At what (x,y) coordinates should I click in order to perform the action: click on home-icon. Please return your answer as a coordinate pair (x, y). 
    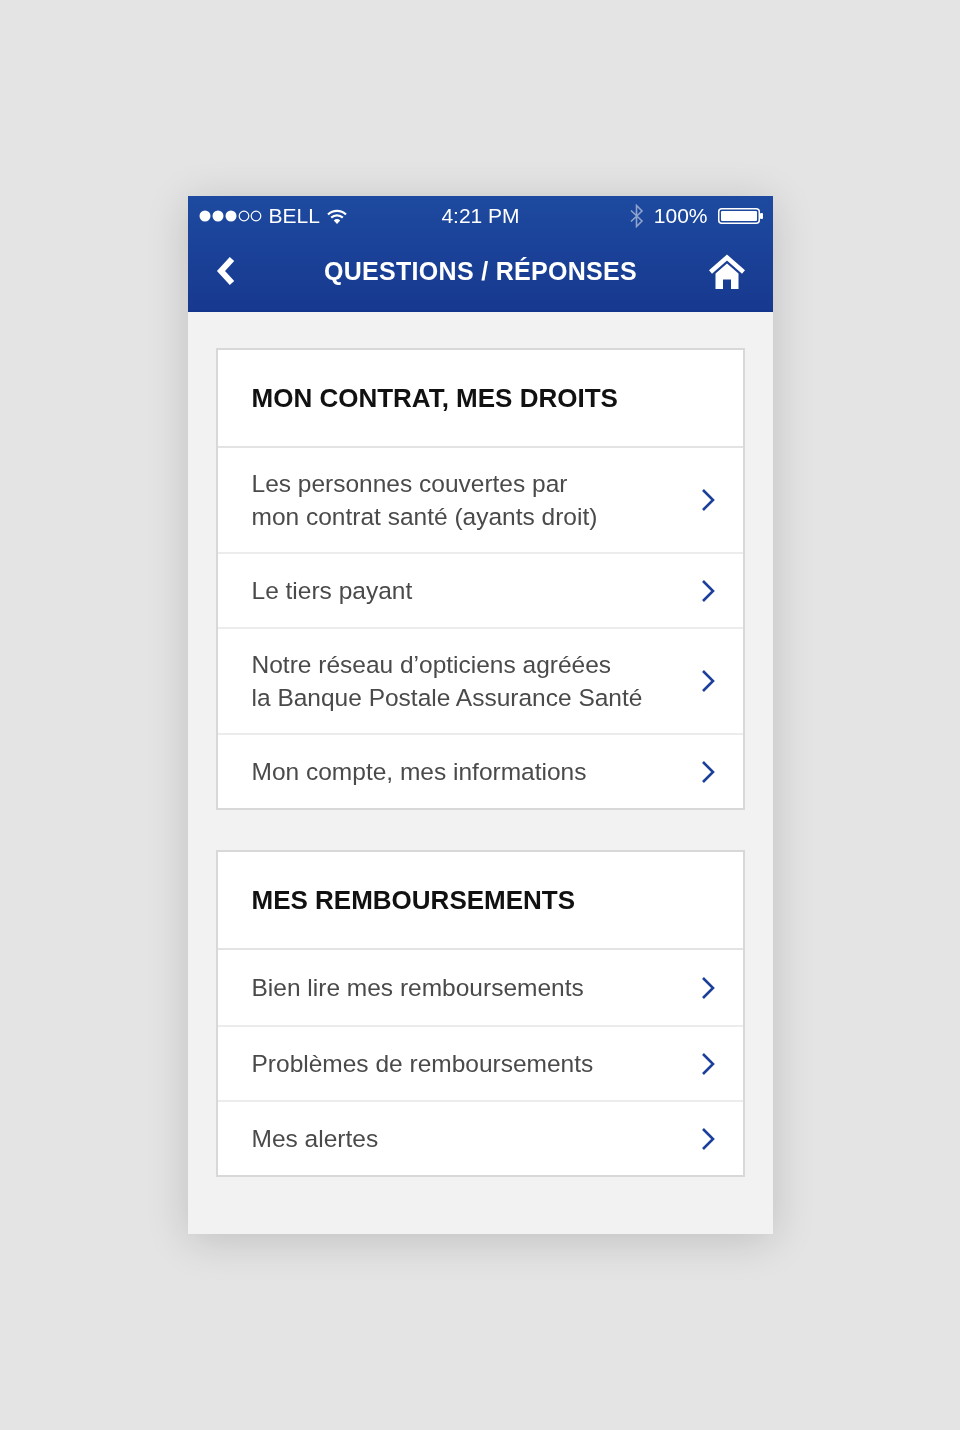
    Looking at the image, I should click on (726, 271).